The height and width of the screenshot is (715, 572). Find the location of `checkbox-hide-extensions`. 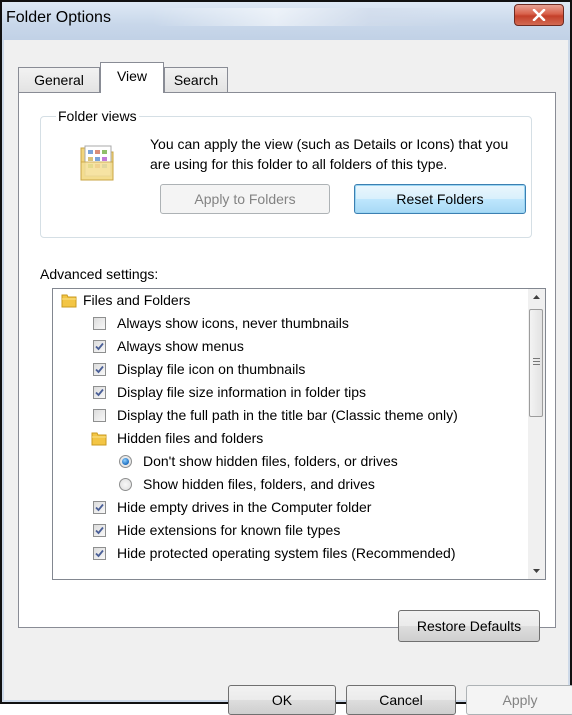

checkbox-hide-extensions is located at coordinates (99, 530).